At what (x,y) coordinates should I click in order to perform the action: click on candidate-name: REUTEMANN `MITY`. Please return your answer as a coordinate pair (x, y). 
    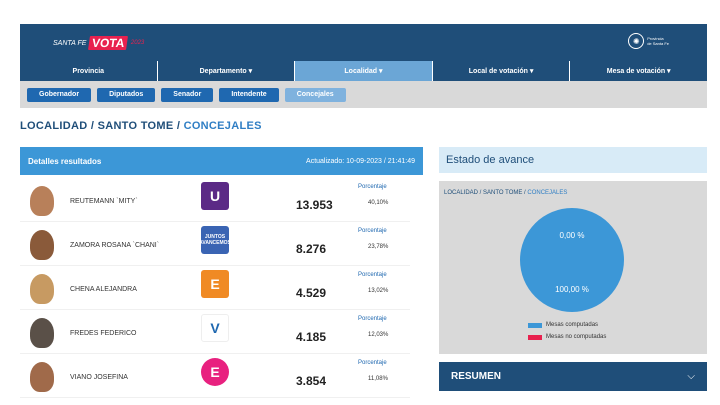
    Looking at the image, I should click on (104, 201).